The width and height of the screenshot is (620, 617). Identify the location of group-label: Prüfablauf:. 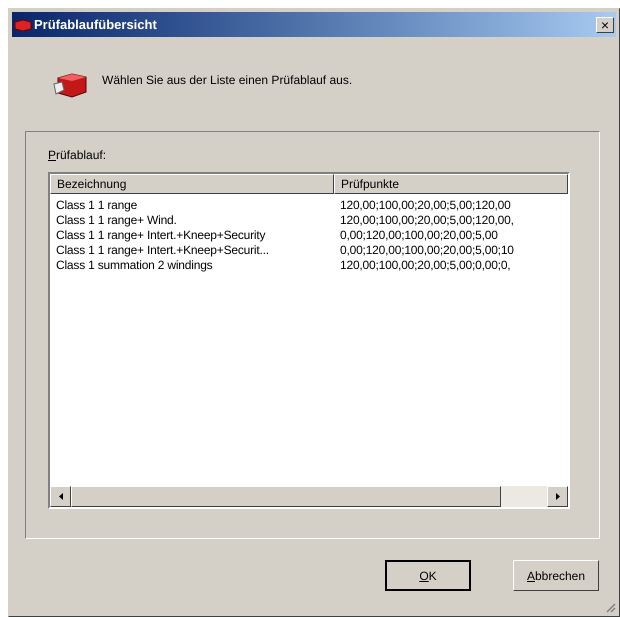
(77, 155).